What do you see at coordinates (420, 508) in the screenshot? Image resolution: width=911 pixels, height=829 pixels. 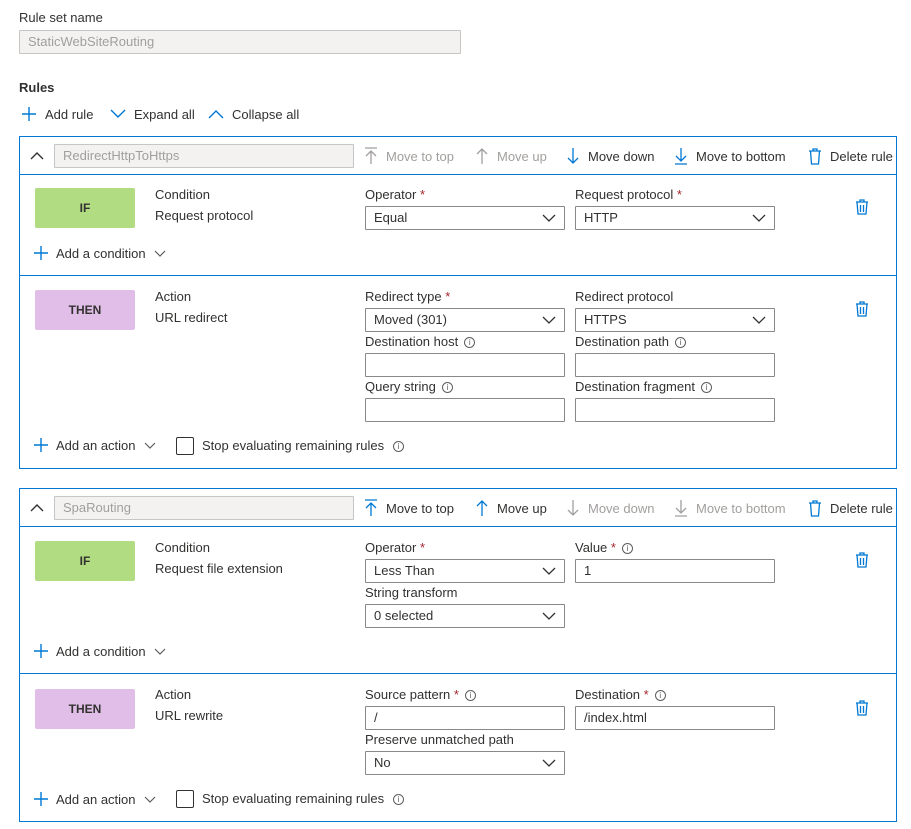 I see `move-to-top-label: Move to top` at bounding box center [420, 508].